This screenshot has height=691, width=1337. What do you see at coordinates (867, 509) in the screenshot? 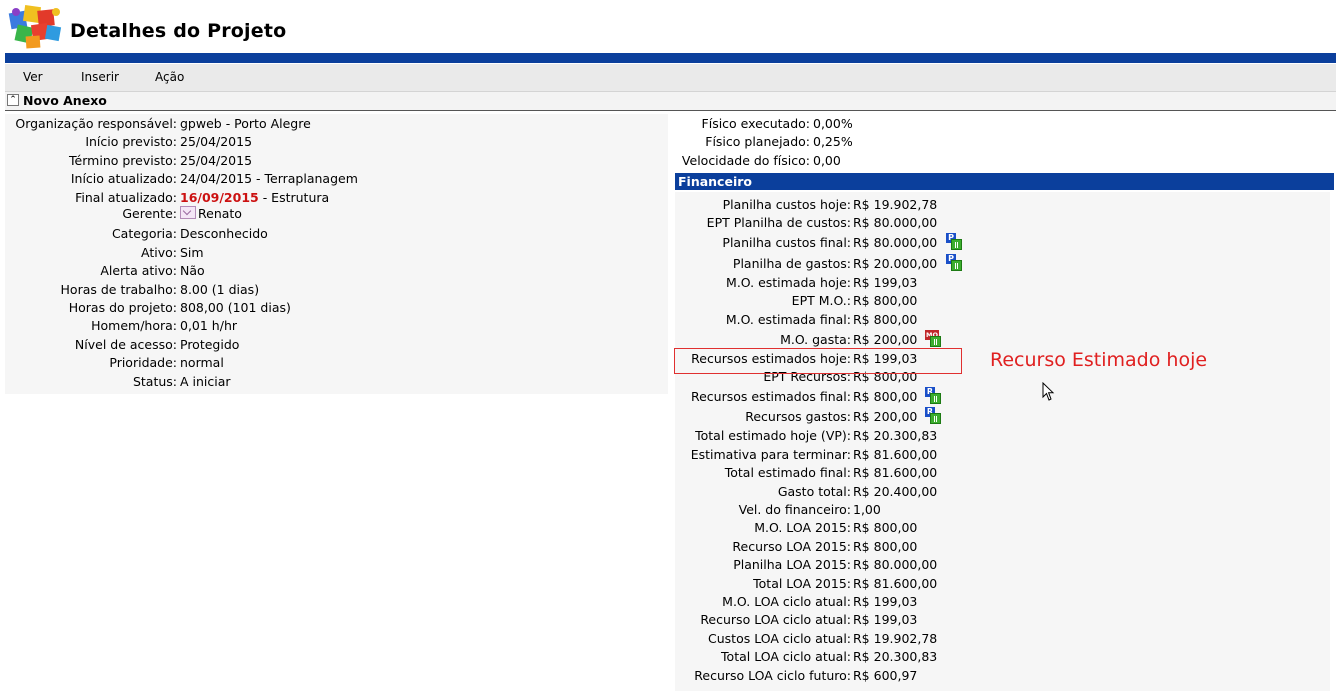
I see `financial-value: 1,00` at bounding box center [867, 509].